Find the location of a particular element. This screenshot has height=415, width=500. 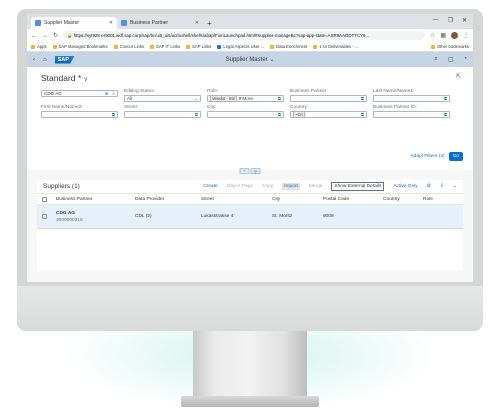

first-name-input: ⧉ is located at coordinates (79, 114).